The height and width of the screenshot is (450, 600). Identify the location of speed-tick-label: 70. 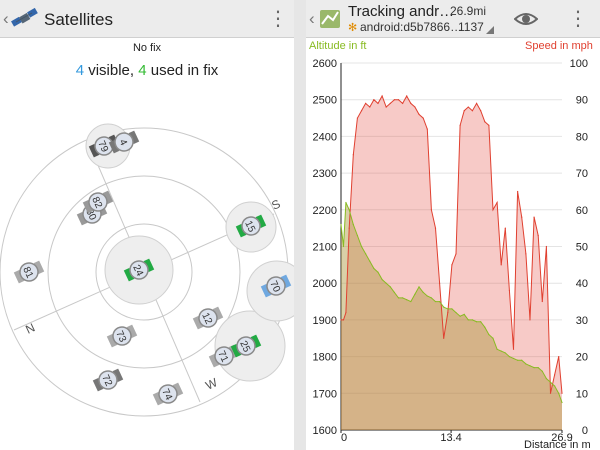
(582, 174).